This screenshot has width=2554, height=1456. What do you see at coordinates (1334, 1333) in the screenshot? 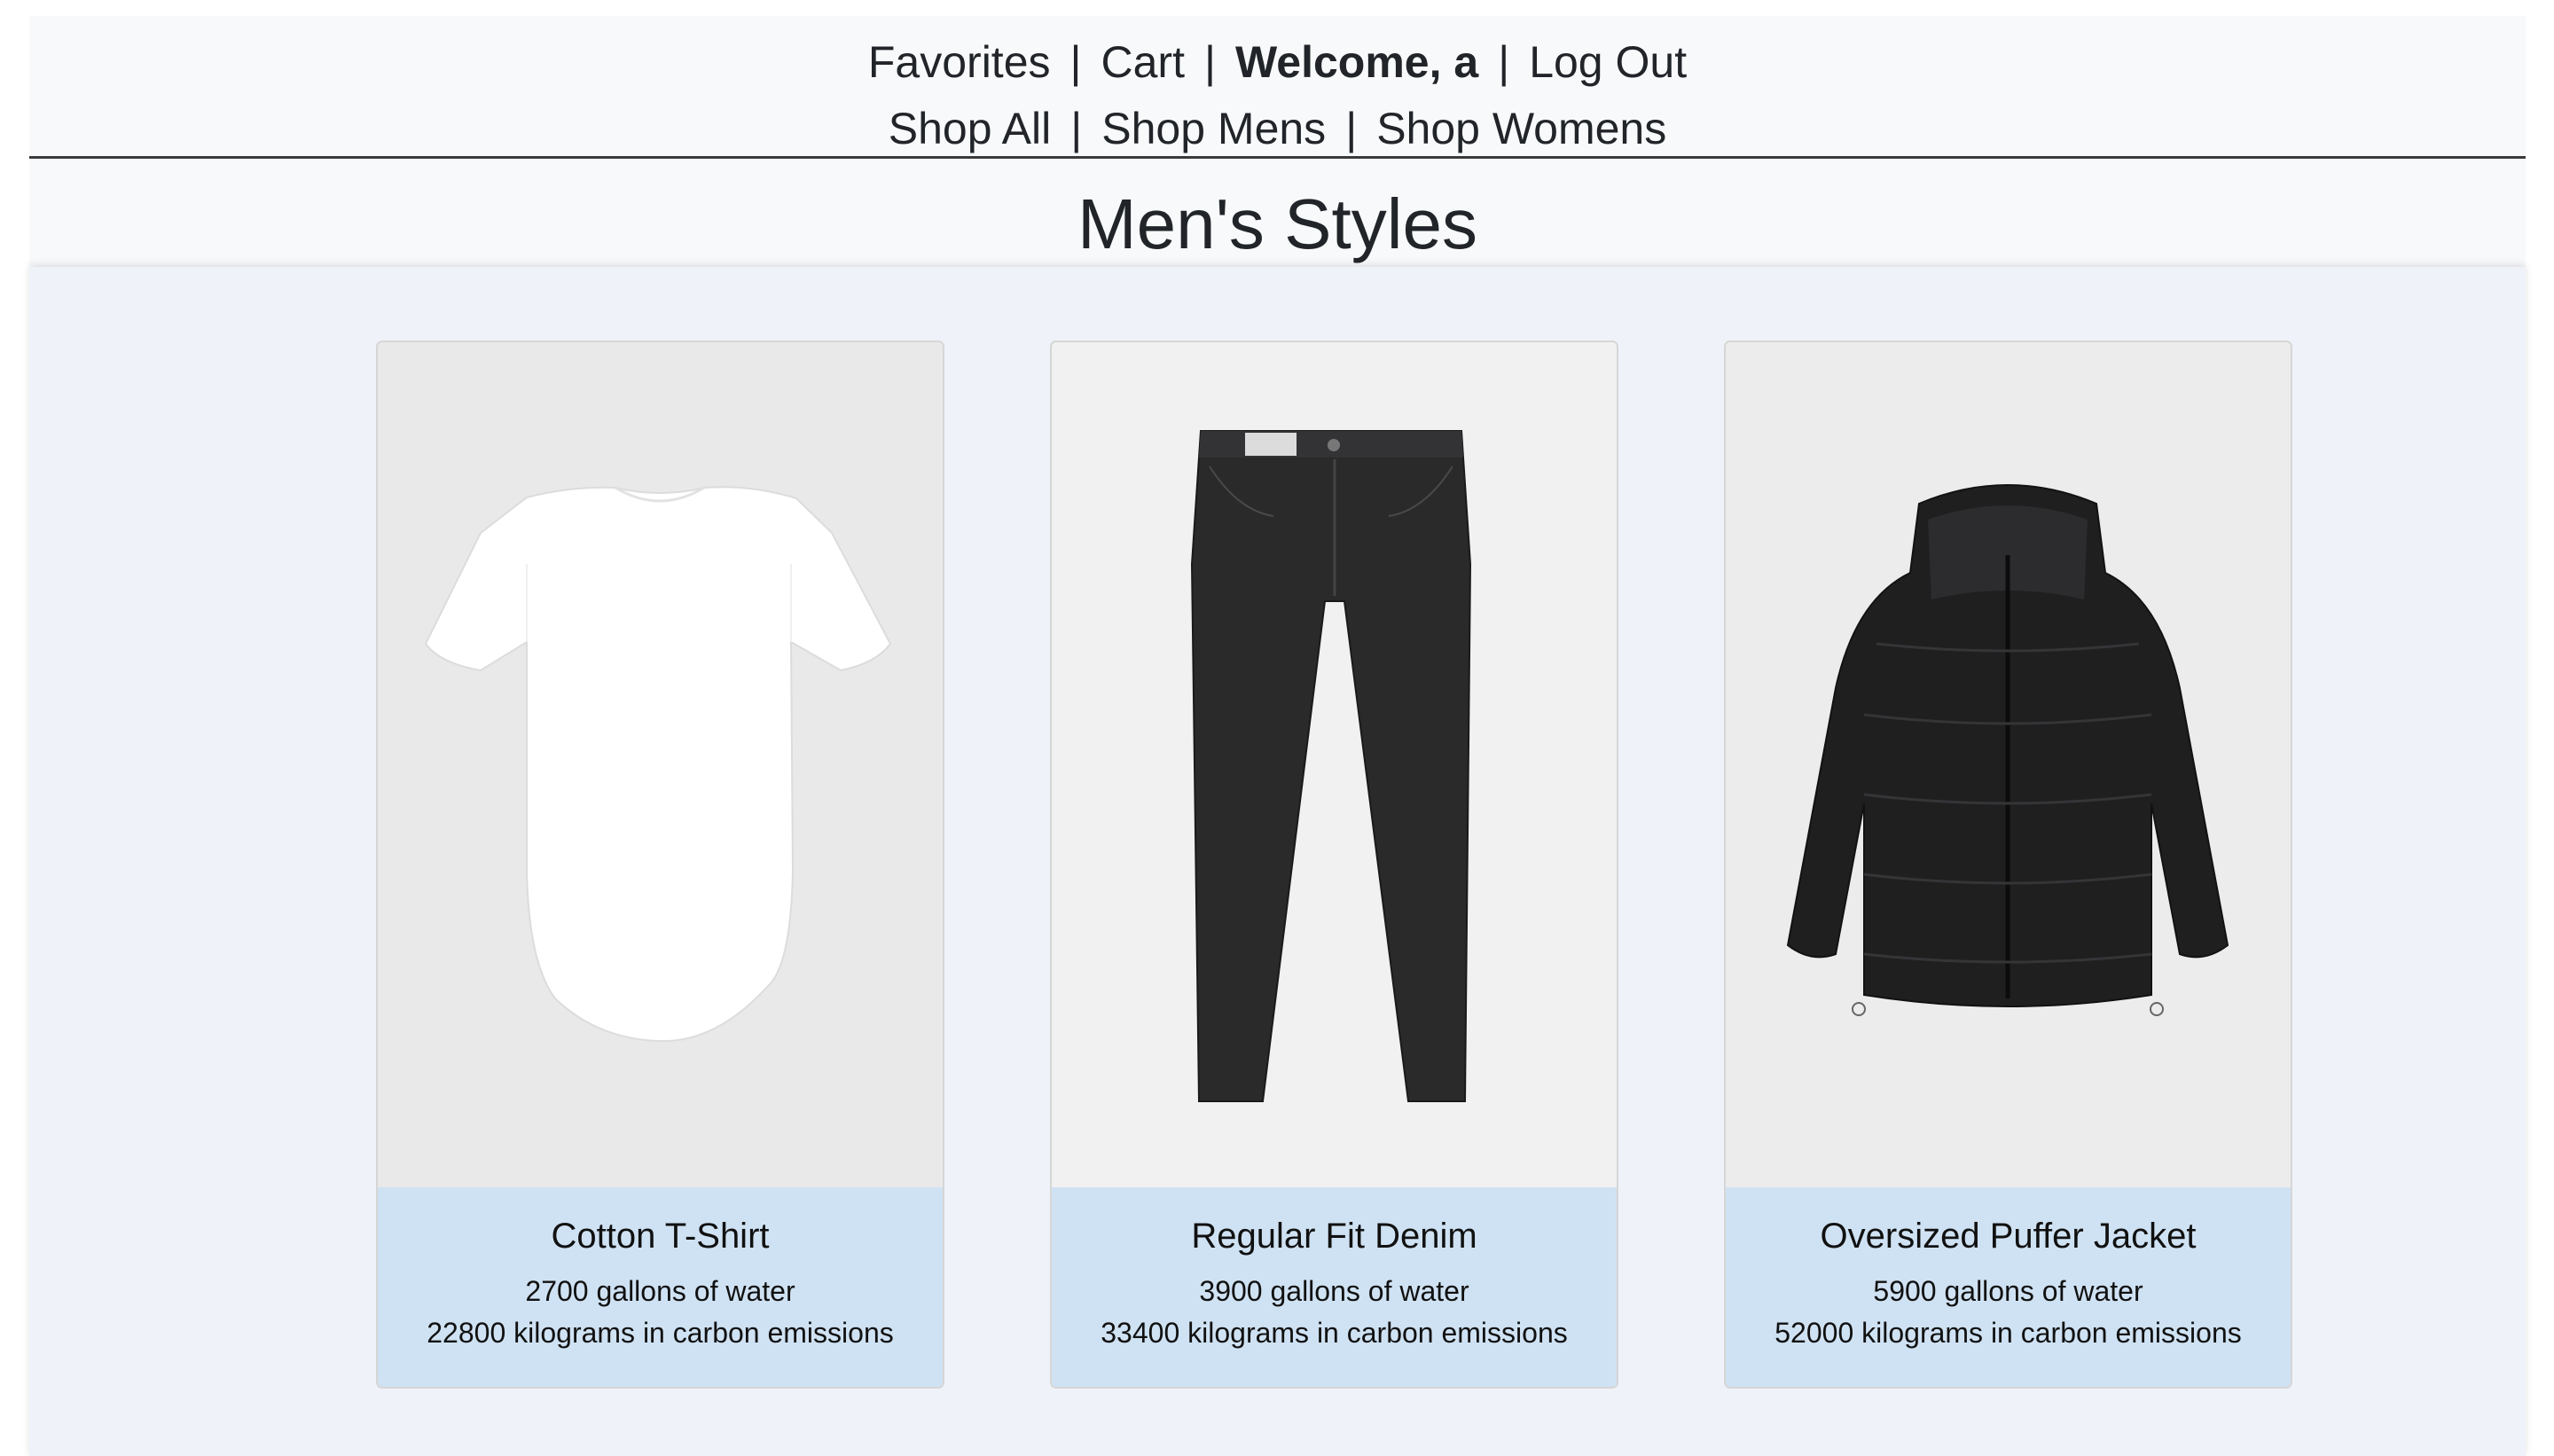
I see `carbon-emissions: 33400 kilograms in carbon emissions` at bounding box center [1334, 1333].